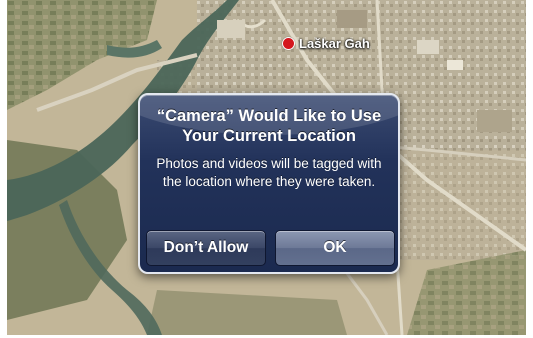 This screenshot has width=533, height=338. Describe the element at coordinates (206, 248) in the screenshot. I see `dont-allow-button: Don’t Allow` at that location.